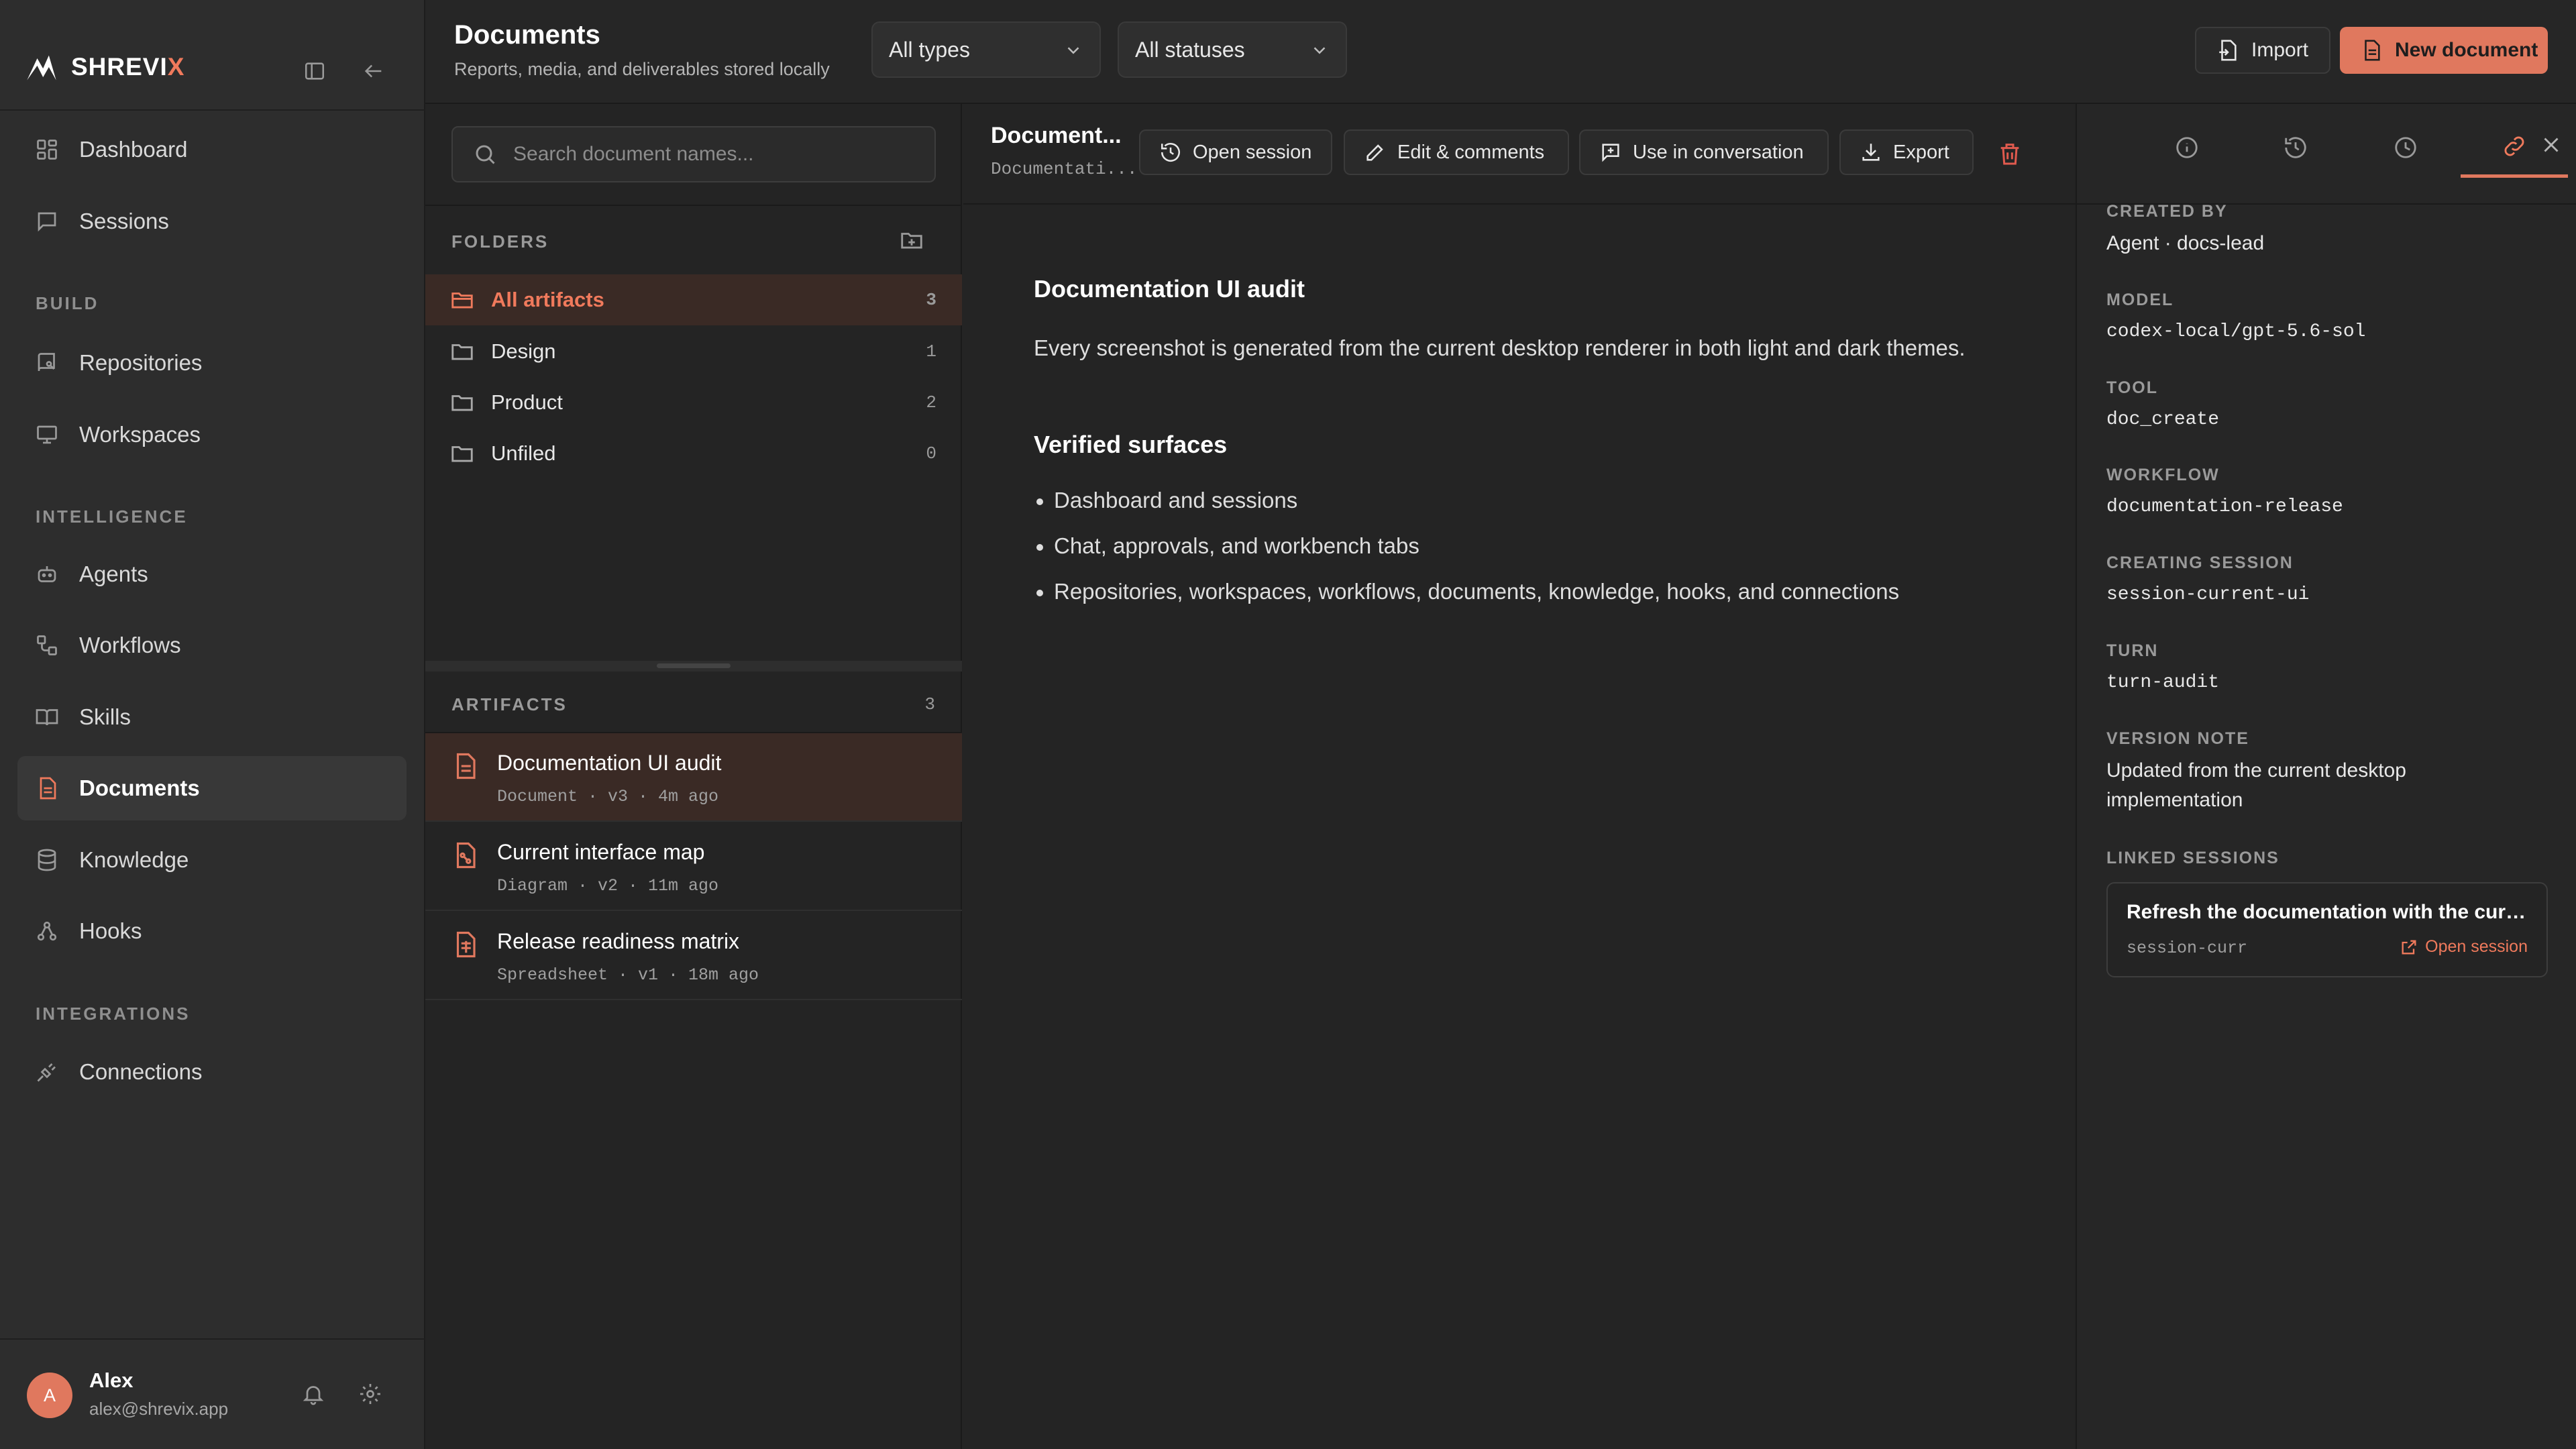  What do you see at coordinates (47, 574) in the screenshot?
I see `bot-icon` at bounding box center [47, 574].